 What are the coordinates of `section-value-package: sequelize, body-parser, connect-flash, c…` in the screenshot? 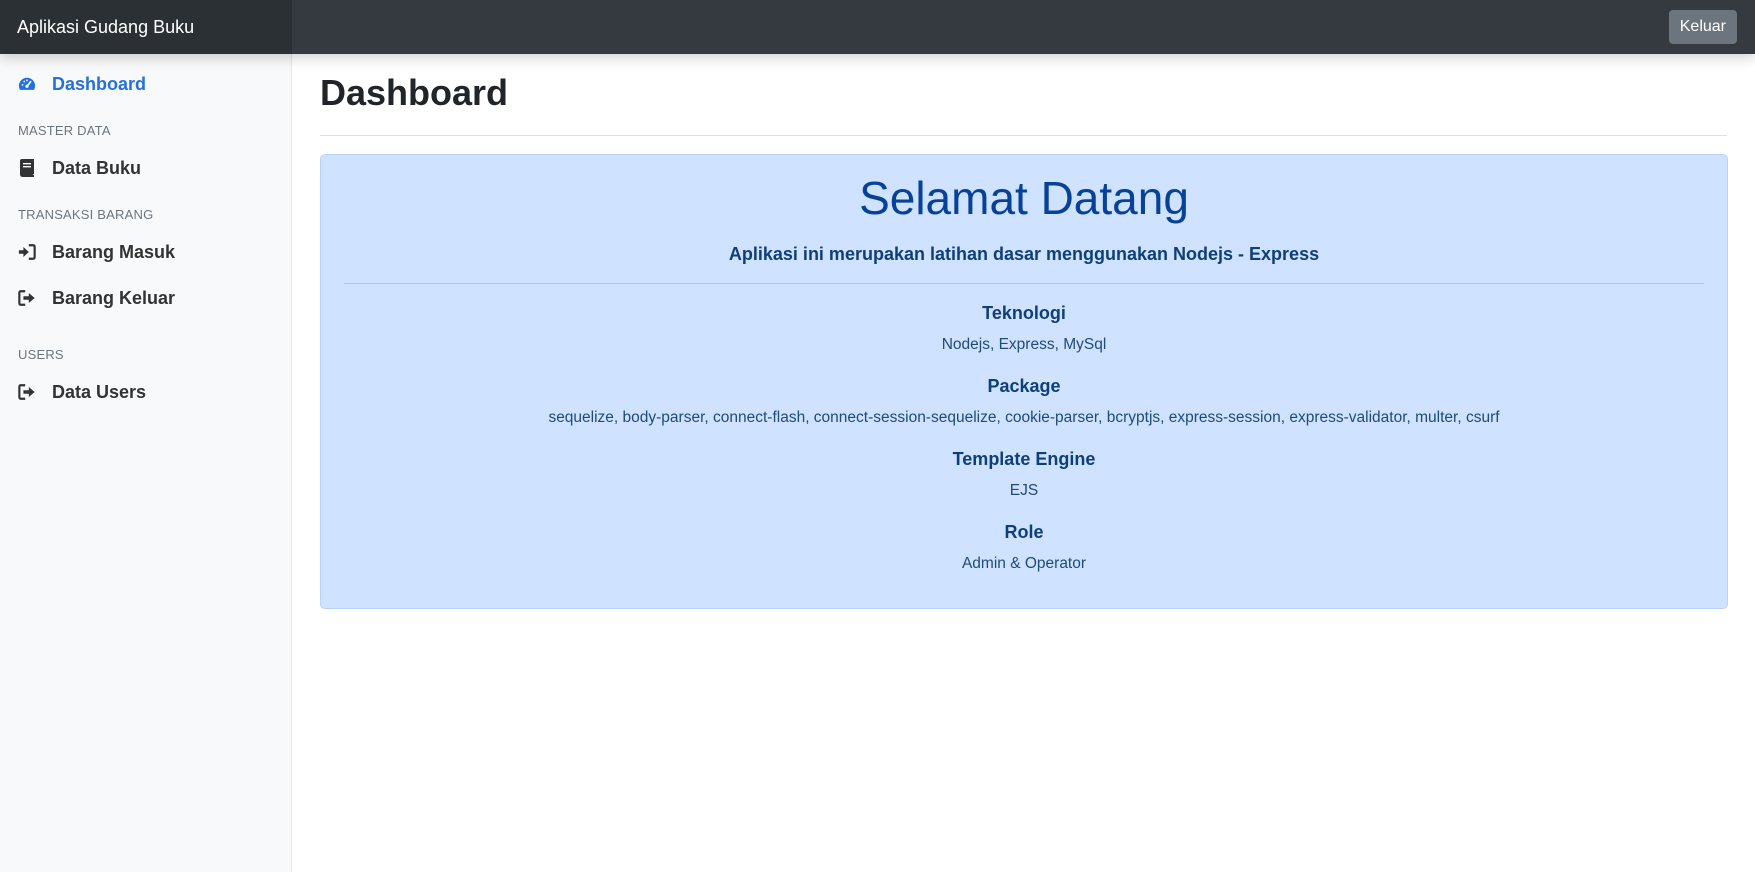 It's located at (1024, 417).